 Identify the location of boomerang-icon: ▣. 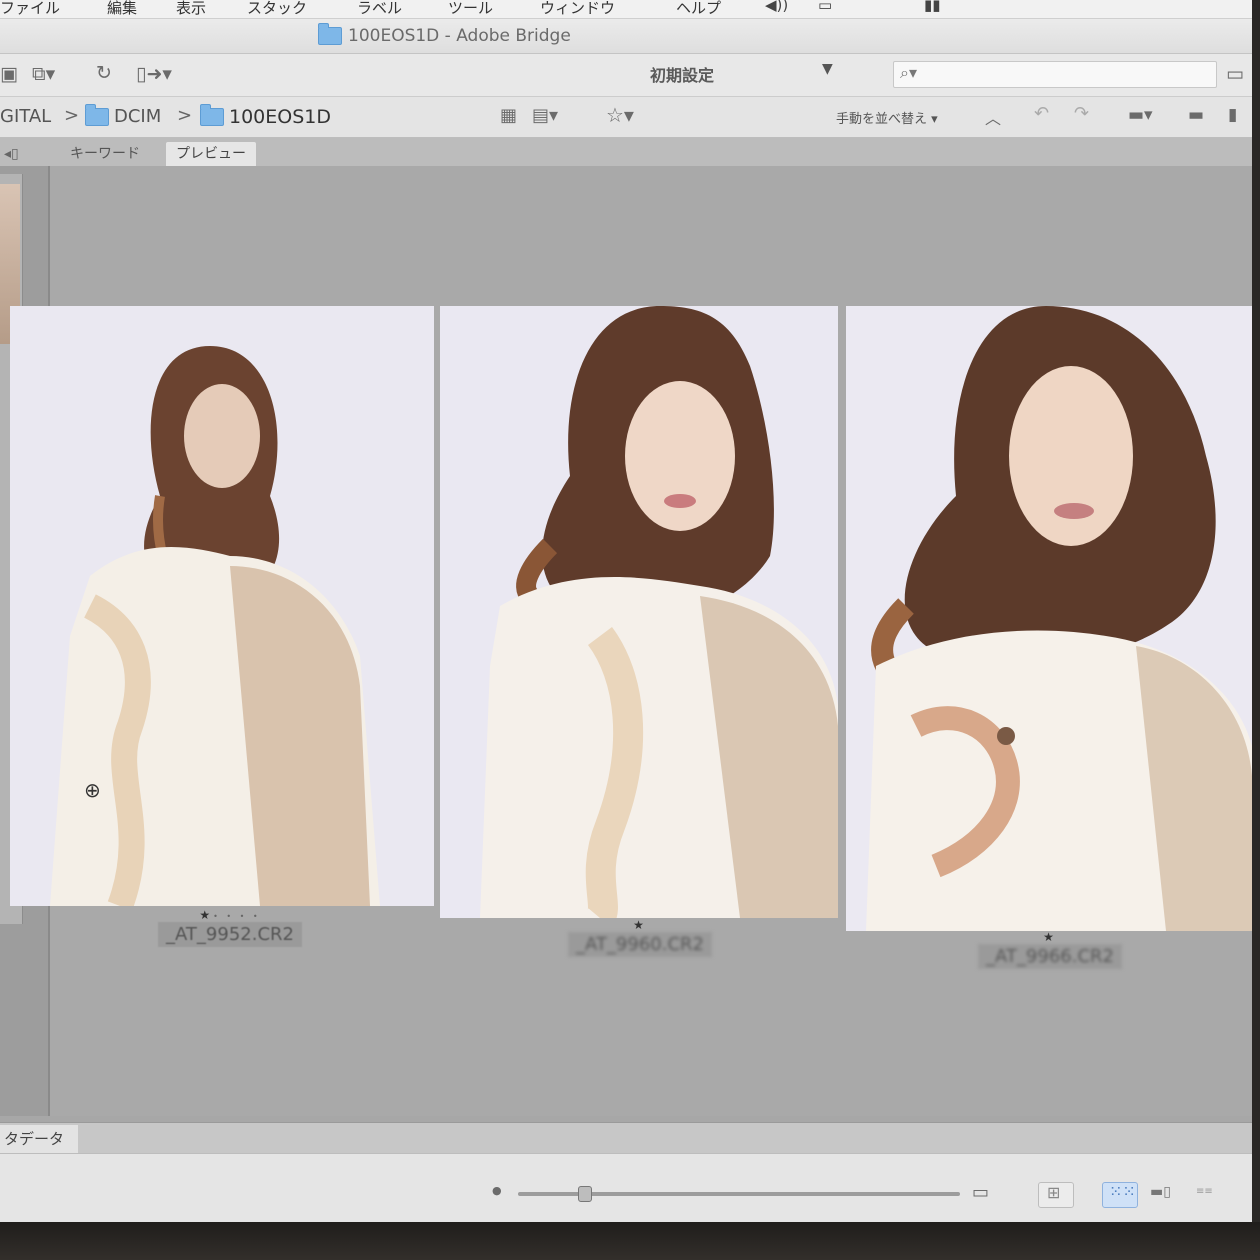
(9, 74).